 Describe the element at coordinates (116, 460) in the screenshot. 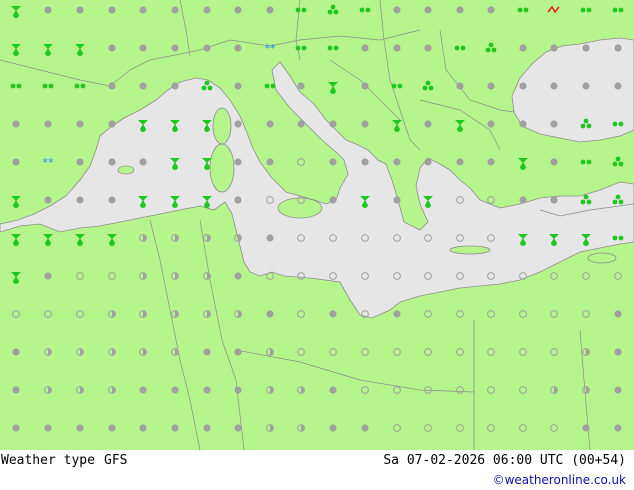

I see `model-label: GFS` at that location.